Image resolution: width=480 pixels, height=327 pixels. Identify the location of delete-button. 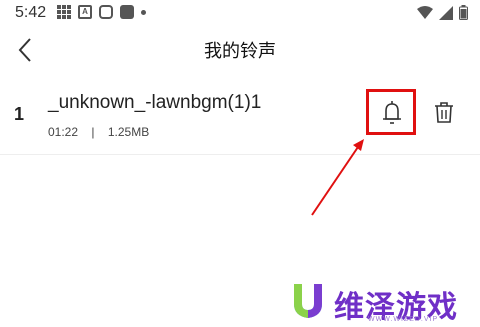
(444, 113).